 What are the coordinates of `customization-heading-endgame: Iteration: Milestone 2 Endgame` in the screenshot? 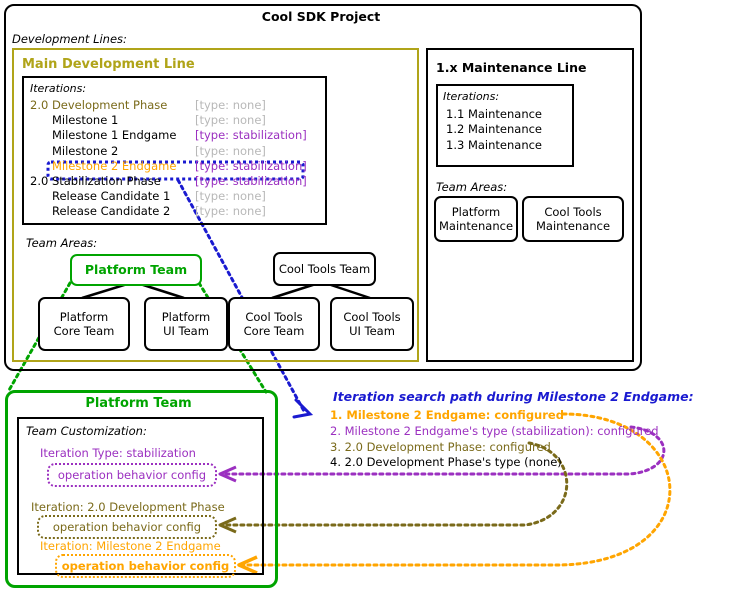 It's located at (130, 546).